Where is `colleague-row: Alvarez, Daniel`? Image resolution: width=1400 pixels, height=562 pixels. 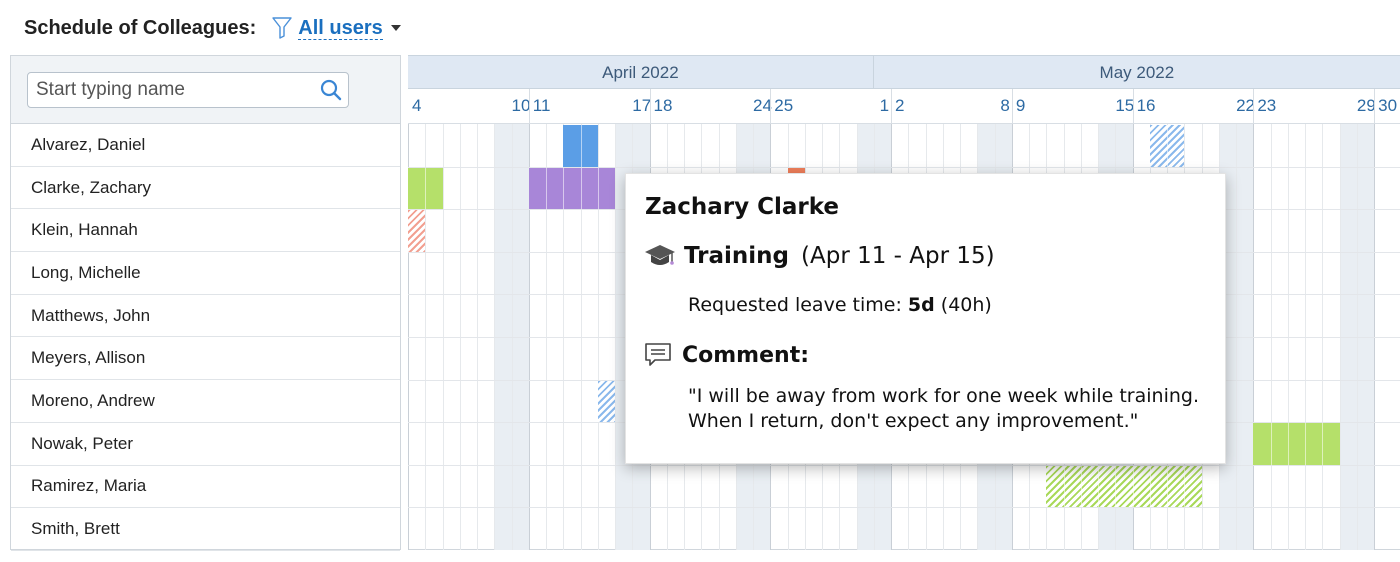 colleague-row: Alvarez, Daniel is located at coordinates (205, 145).